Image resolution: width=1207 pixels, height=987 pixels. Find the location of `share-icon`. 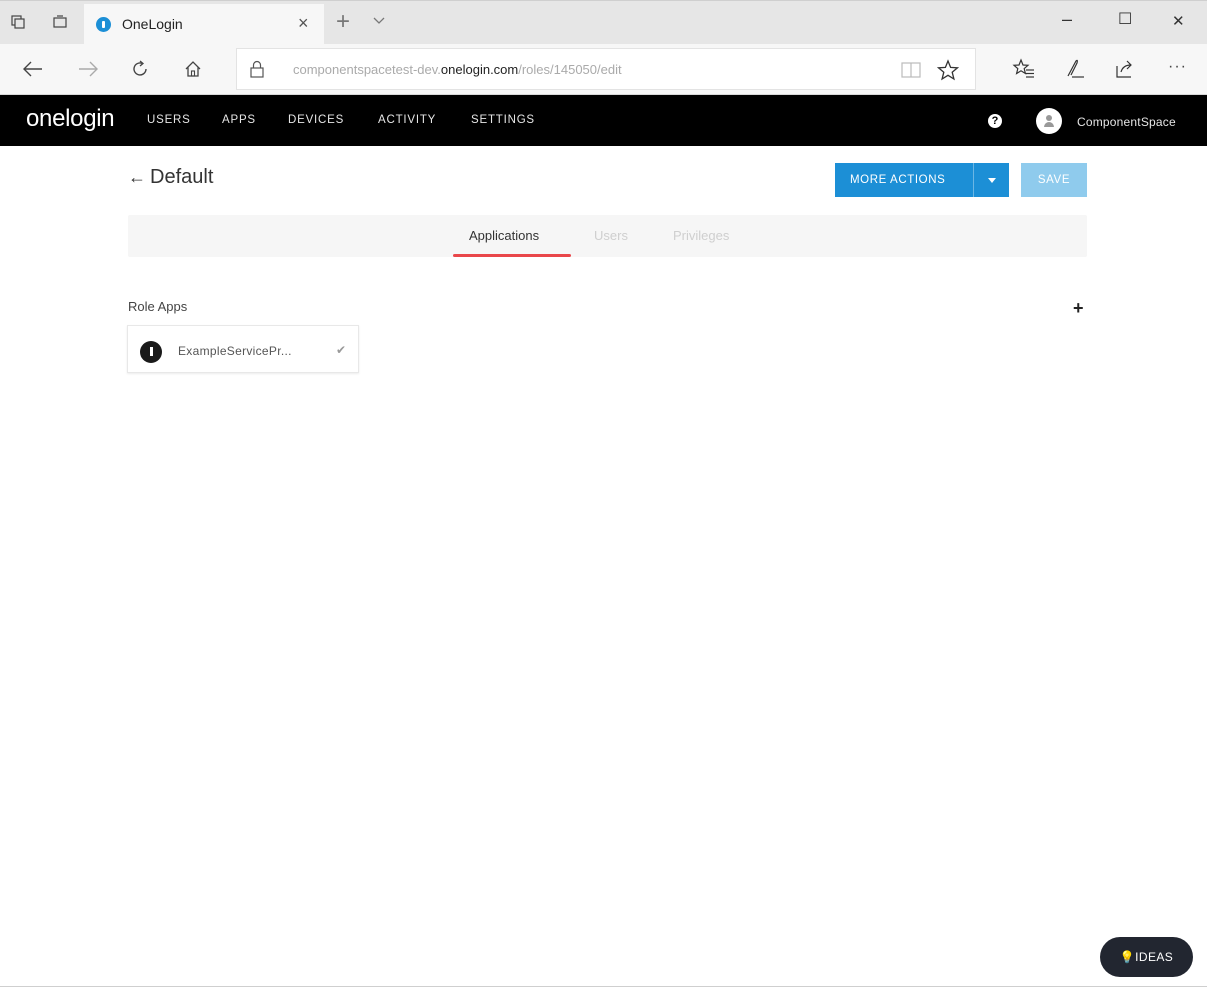

share-icon is located at coordinates (1125, 69).